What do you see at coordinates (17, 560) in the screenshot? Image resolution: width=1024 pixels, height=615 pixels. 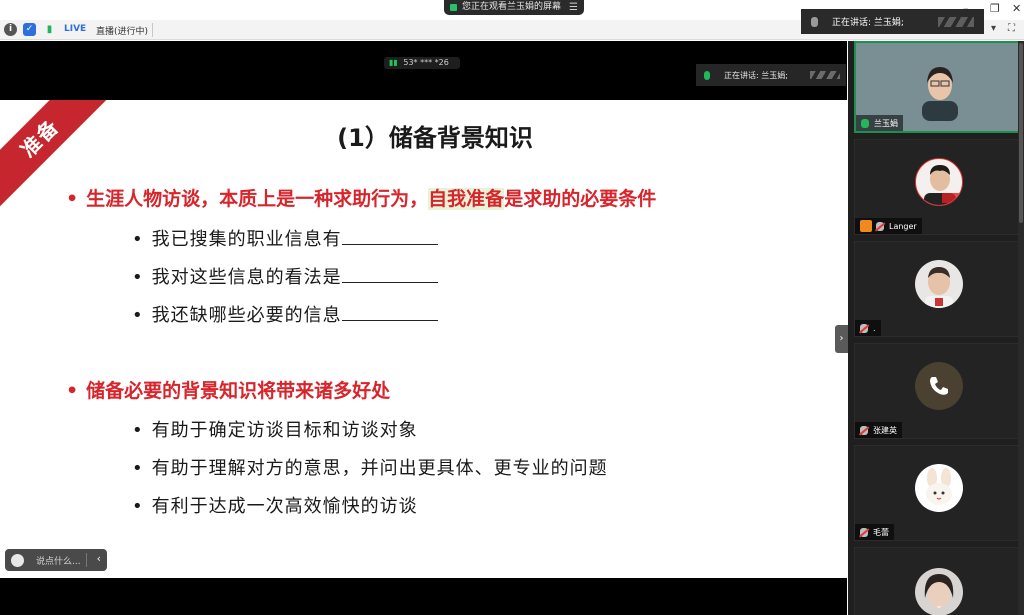 I see `emoji-icon` at bounding box center [17, 560].